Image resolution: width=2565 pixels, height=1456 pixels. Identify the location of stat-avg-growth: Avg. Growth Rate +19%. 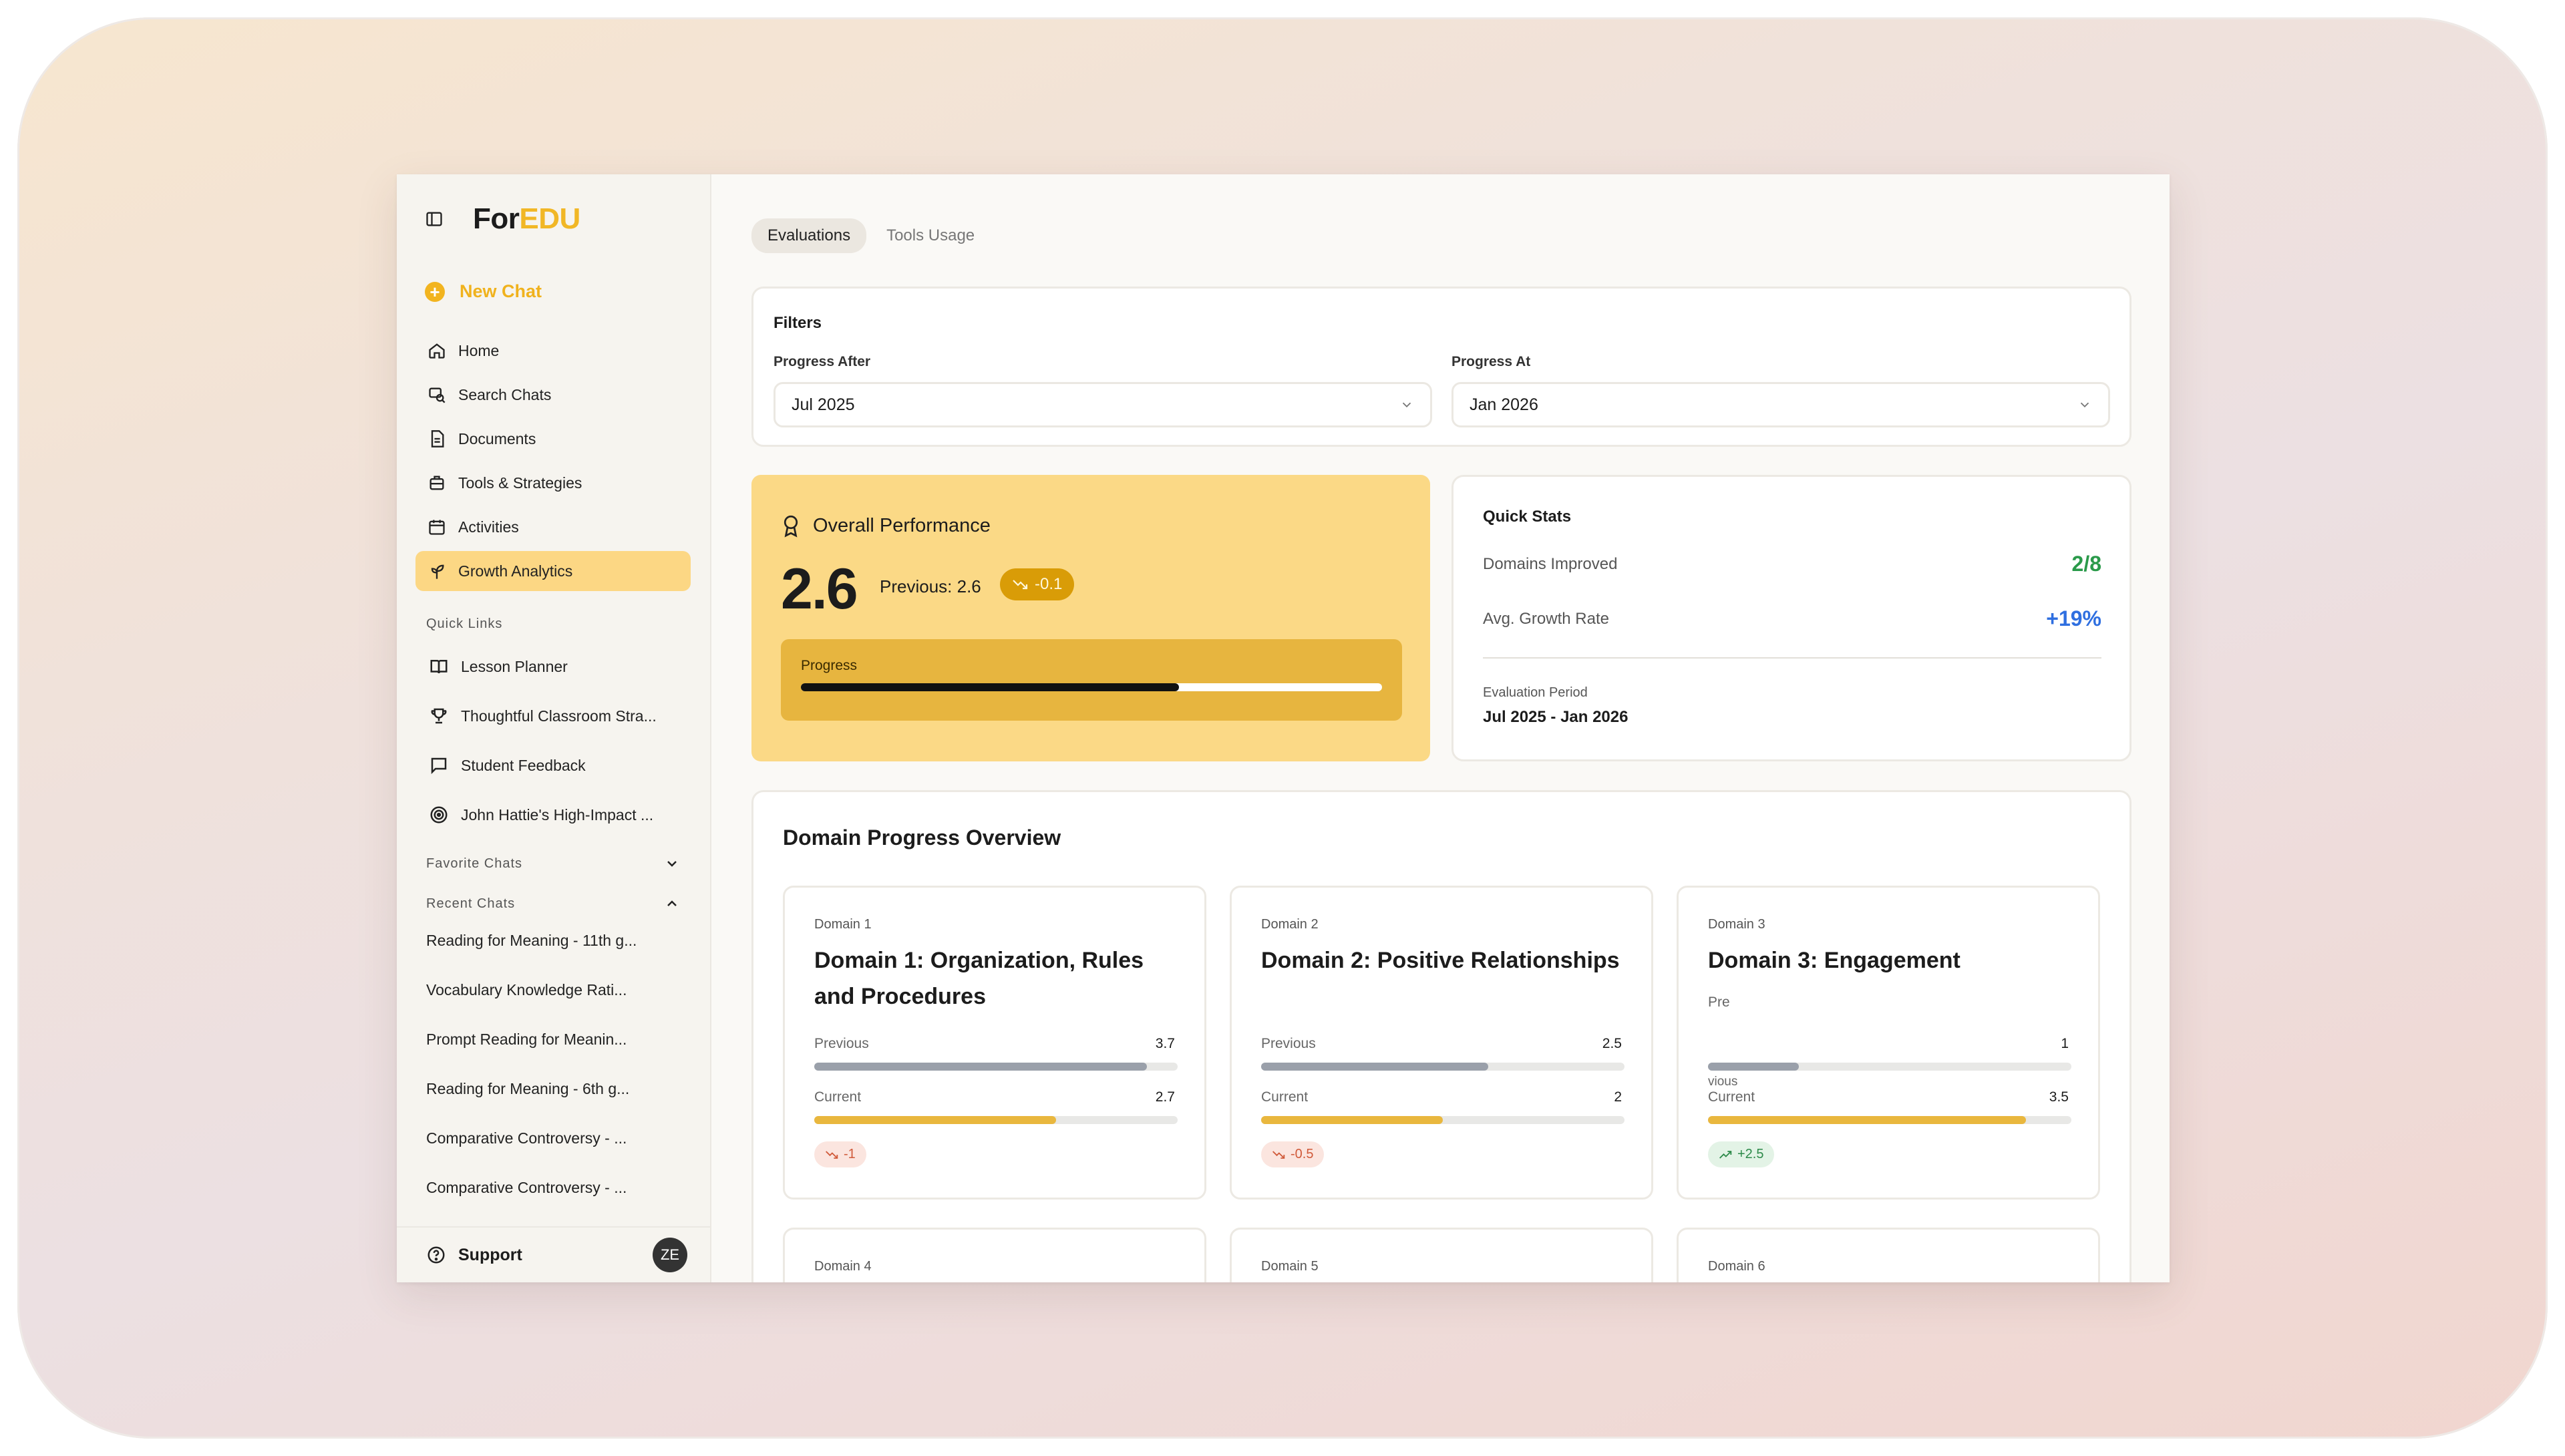
(1792, 618).